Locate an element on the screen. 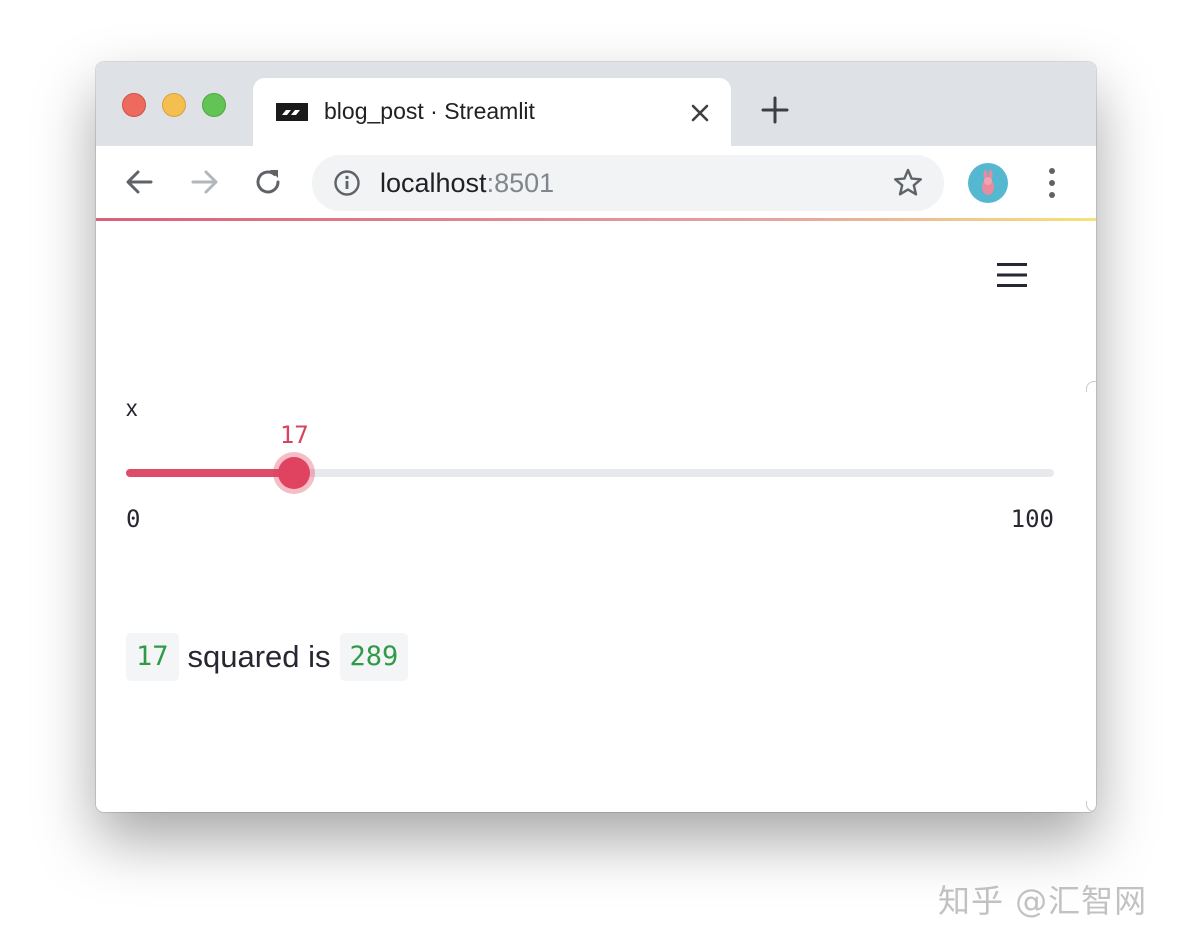  result-text: squared is is located at coordinates (259, 656).